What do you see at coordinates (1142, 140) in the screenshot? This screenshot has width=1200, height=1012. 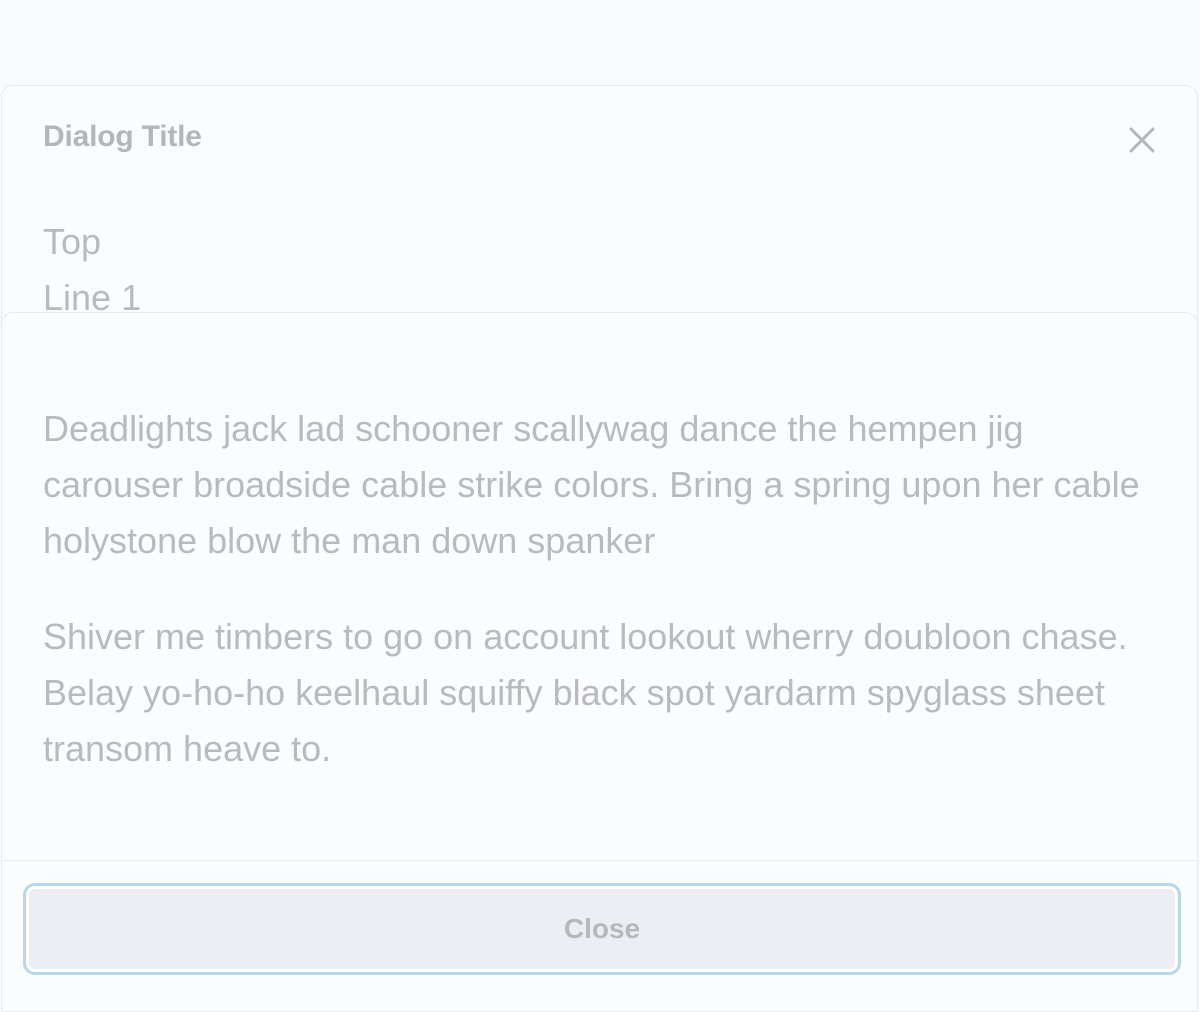 I see `close-icon` at bounding box center [1142, 140].